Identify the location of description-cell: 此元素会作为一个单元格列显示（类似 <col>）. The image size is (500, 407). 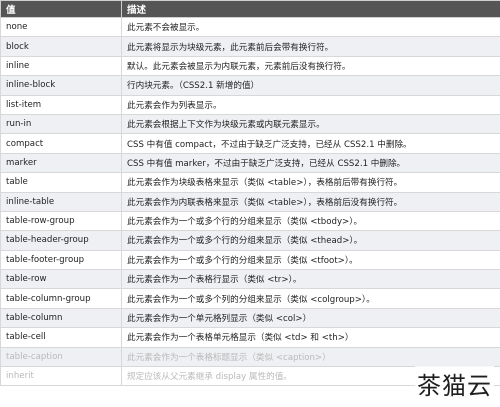
(310, 318).